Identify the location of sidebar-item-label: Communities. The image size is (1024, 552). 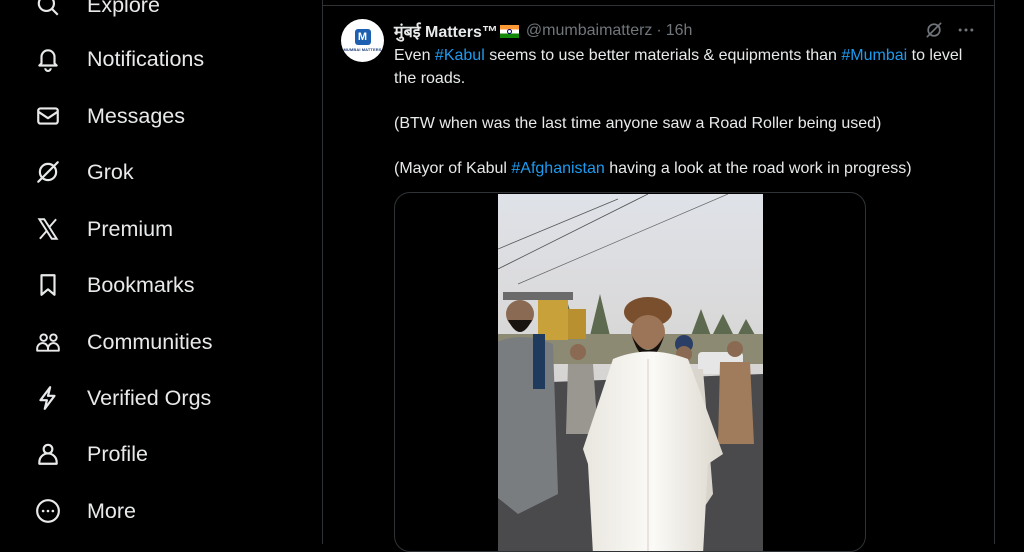
(150, 341).